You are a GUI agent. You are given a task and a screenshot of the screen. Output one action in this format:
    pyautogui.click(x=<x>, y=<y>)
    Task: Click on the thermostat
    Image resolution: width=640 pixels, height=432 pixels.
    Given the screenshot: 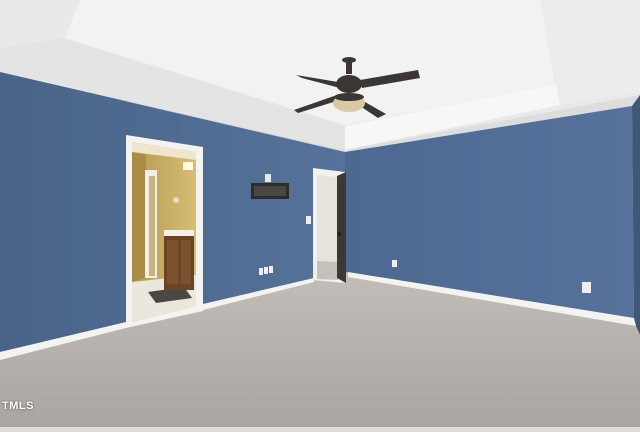 What is the action you would take?
    pyautogui.click(x=268, y=178)
    